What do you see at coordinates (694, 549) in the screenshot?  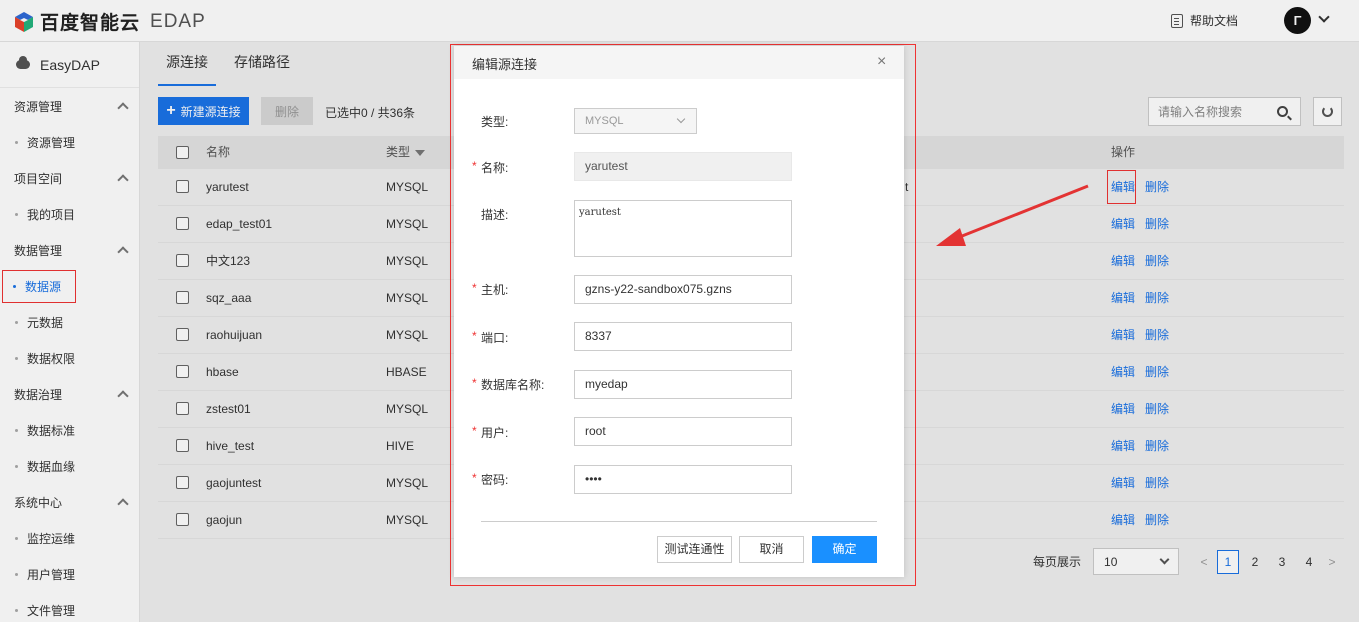 I see `test-connection-button: 测试连通性` at bounding box center [694, 549].